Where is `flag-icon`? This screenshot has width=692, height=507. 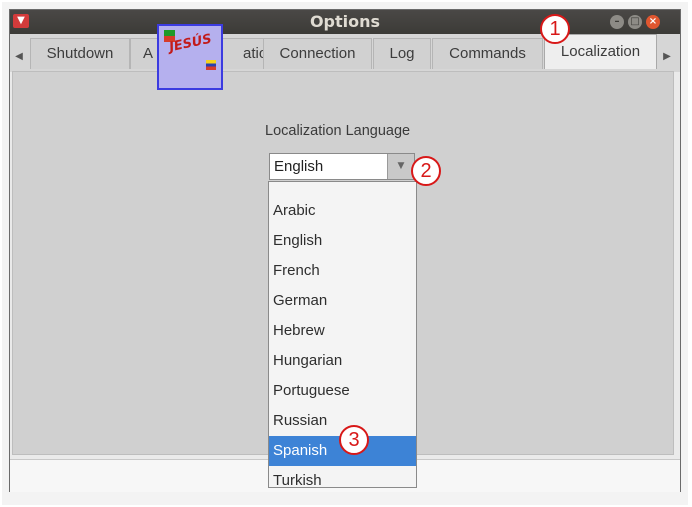
flag-icon is located at coordinates (211, 65).